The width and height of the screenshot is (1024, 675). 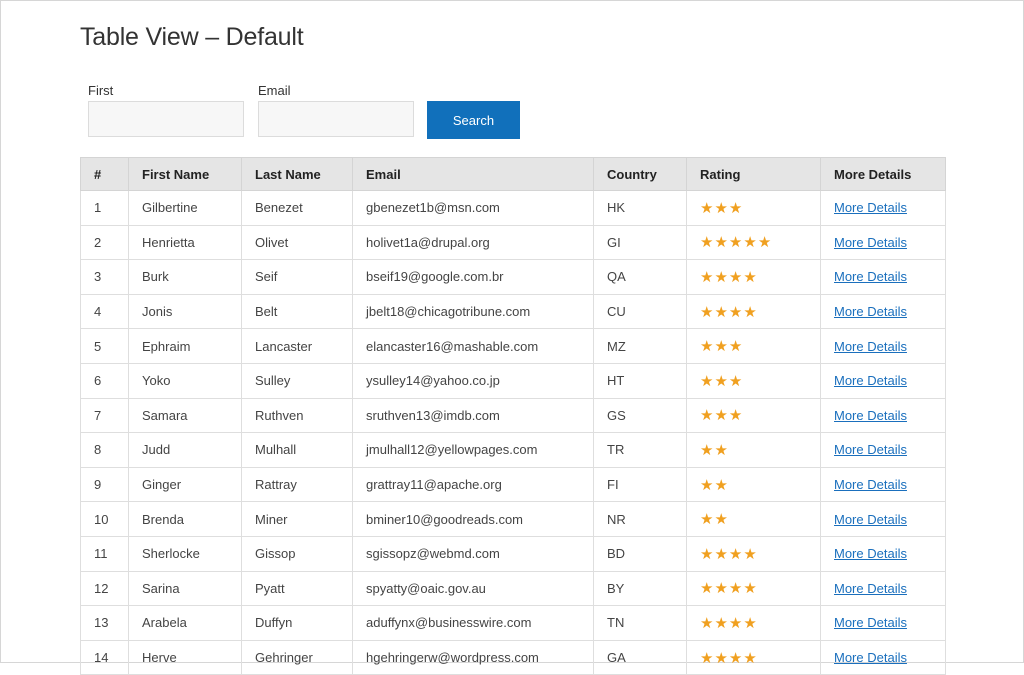 What do you see at coordinates (473, 174) in the screenshot?
I see `column-header-email: Email` at bounding box center [473, 174].